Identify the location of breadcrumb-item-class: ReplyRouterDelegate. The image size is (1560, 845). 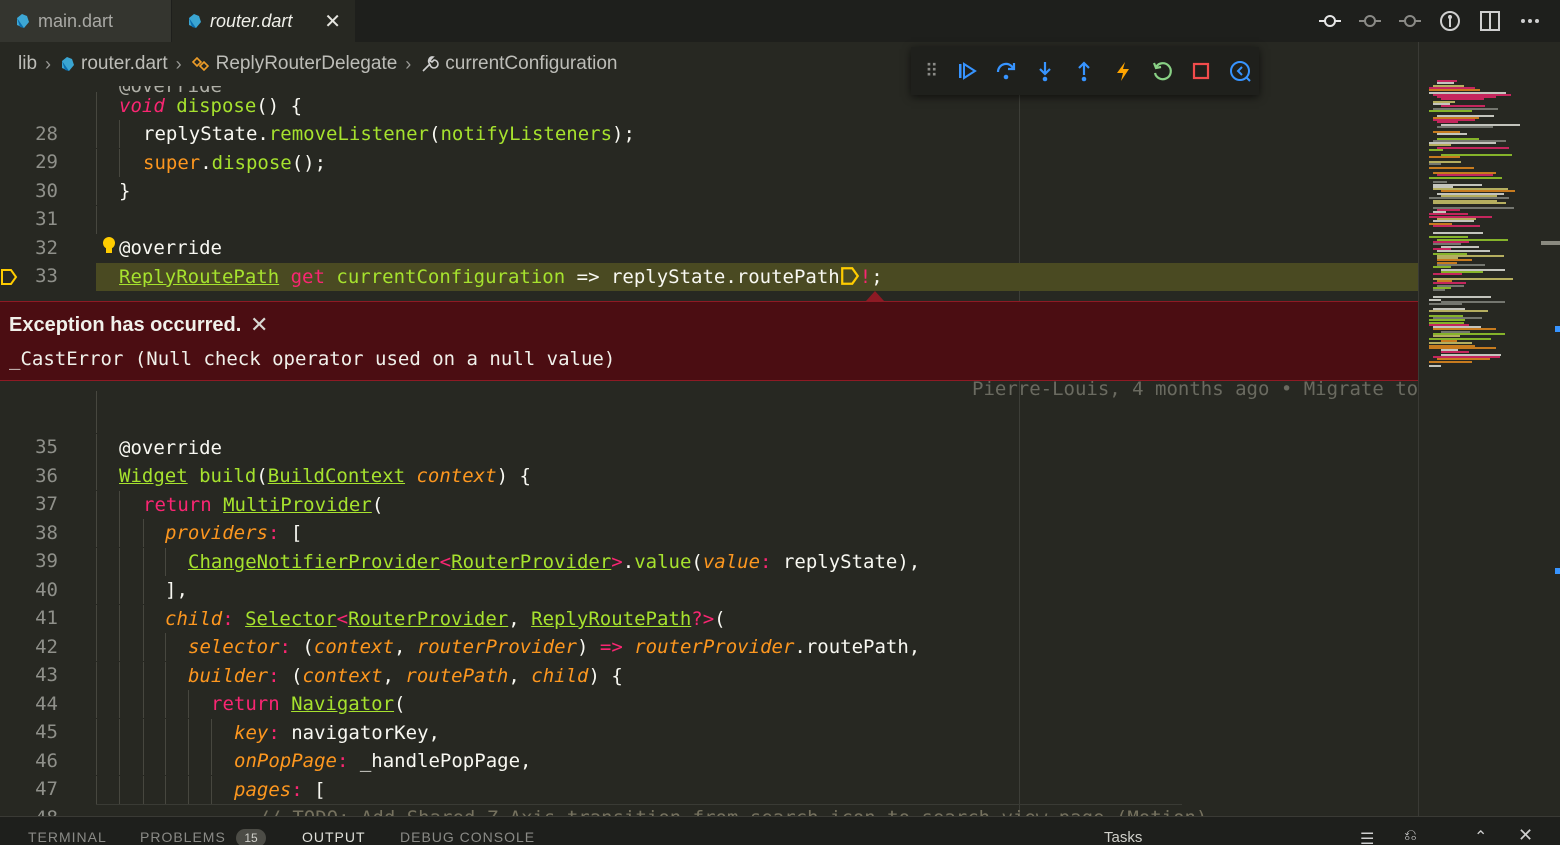
(294, 64).